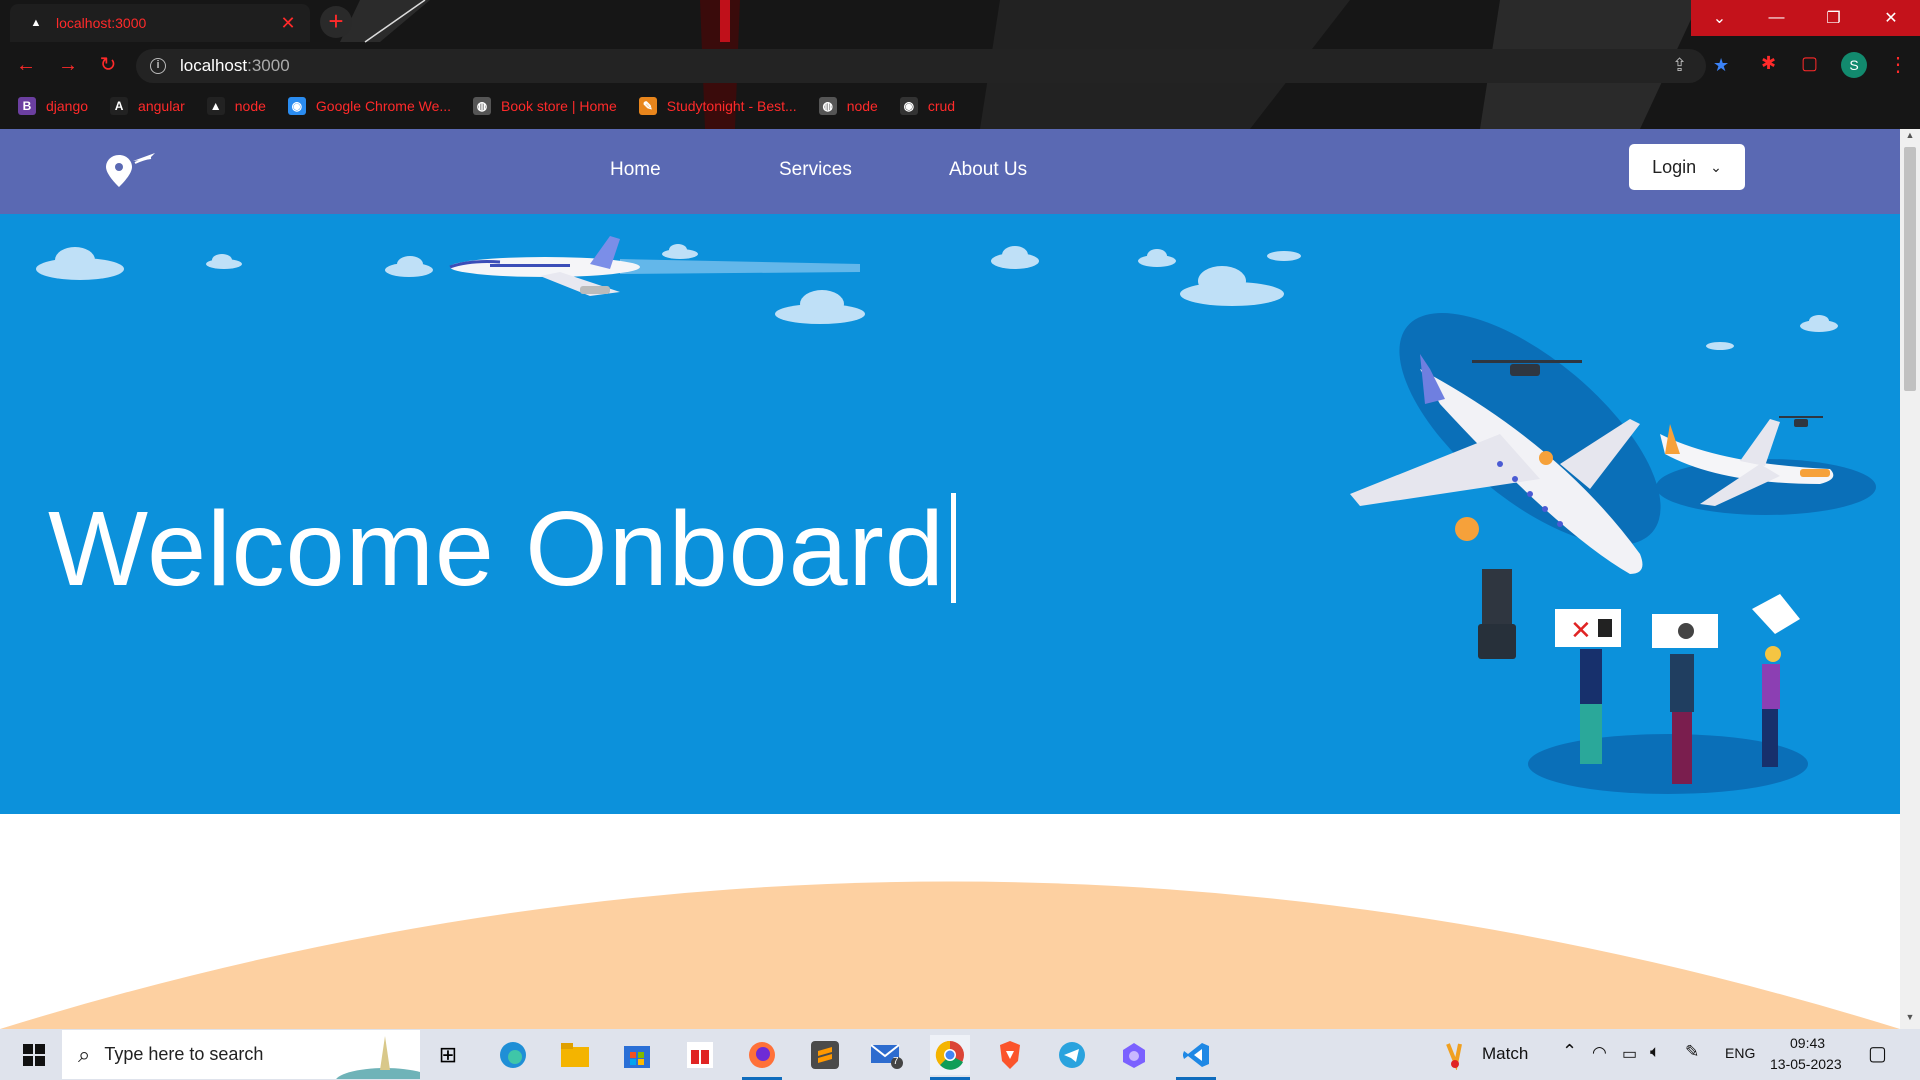 This screenshot has height=1080, width=1920. I want to click on scroll-thumb, so click(1910, 269).